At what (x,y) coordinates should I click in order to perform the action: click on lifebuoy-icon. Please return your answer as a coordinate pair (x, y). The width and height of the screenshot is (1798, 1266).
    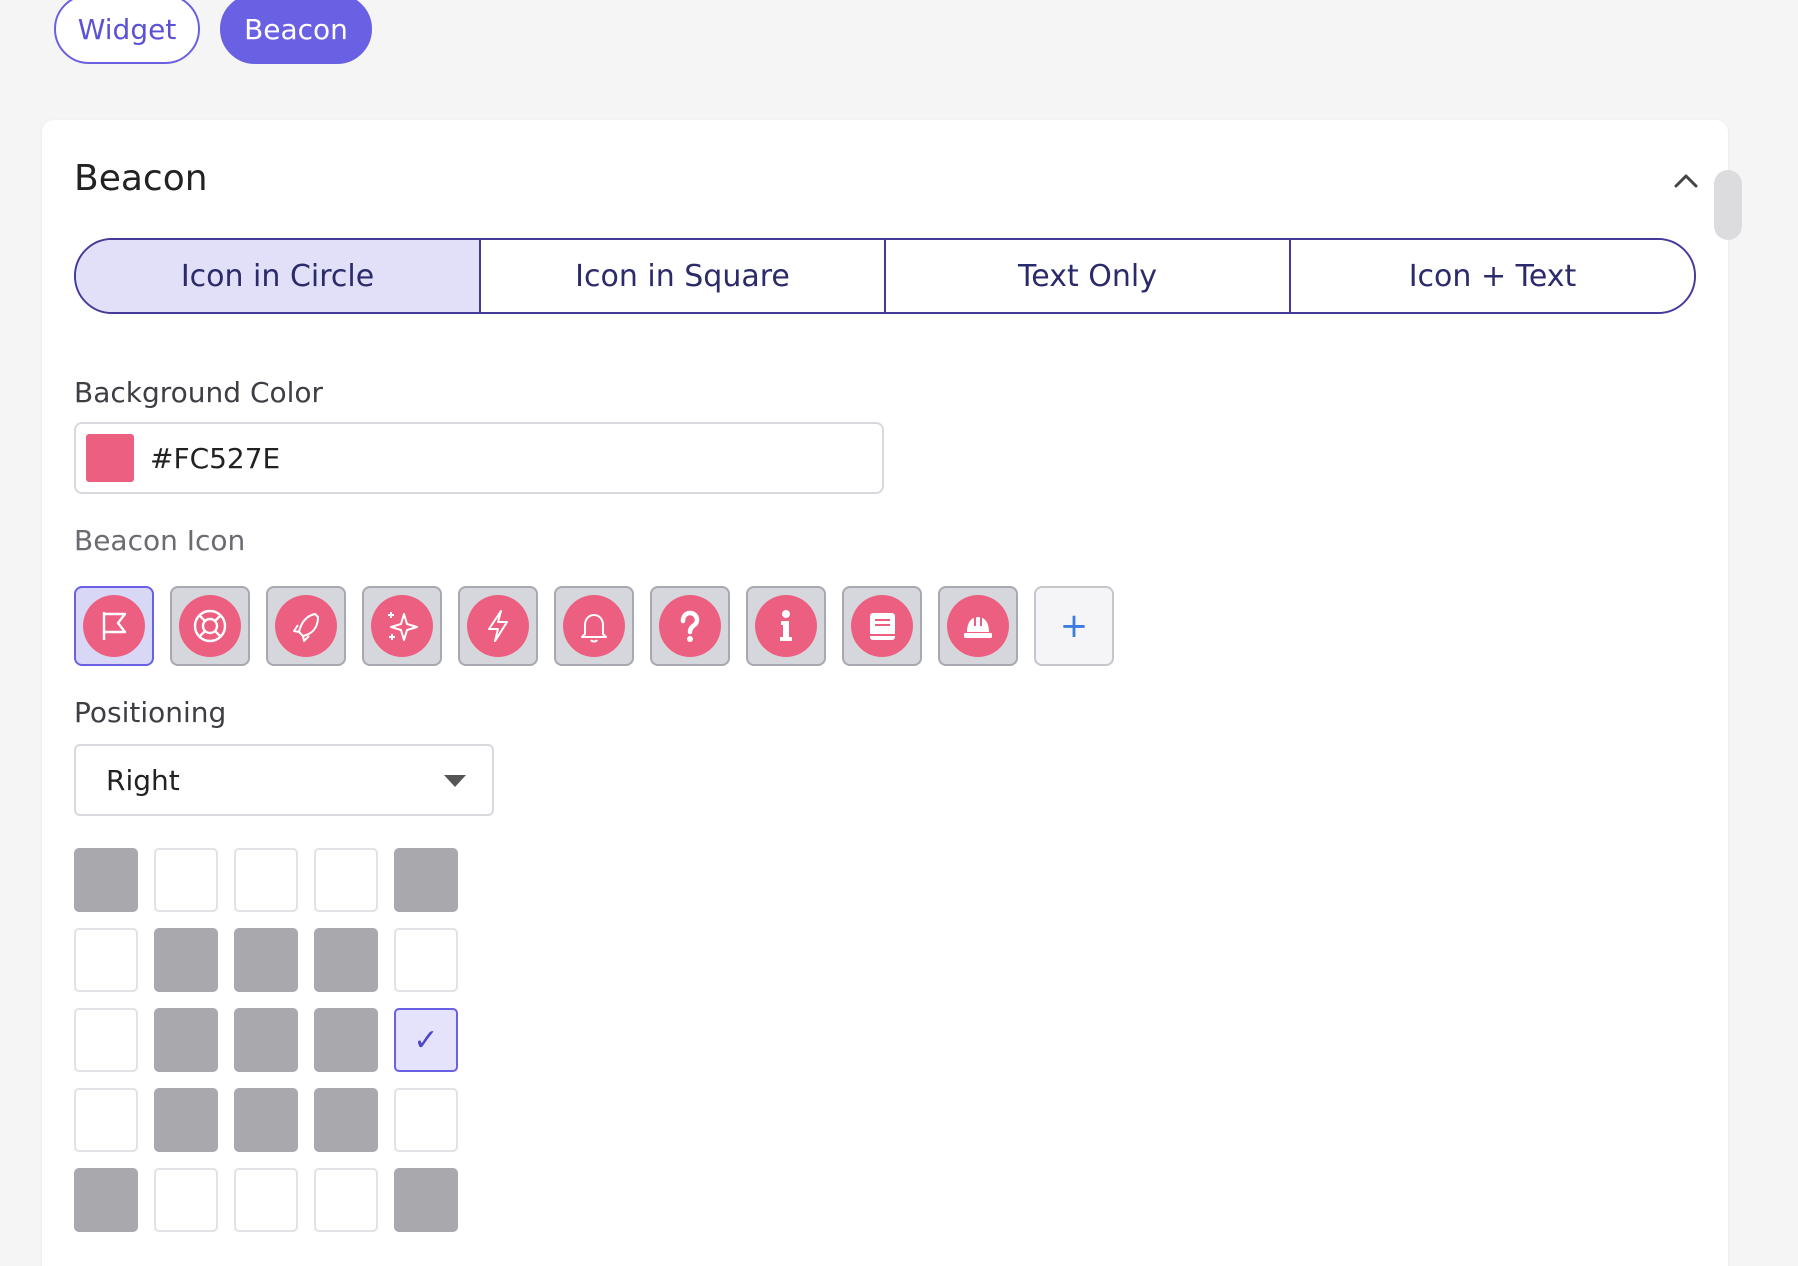
    Looking at the image, I should click on (210, 626).